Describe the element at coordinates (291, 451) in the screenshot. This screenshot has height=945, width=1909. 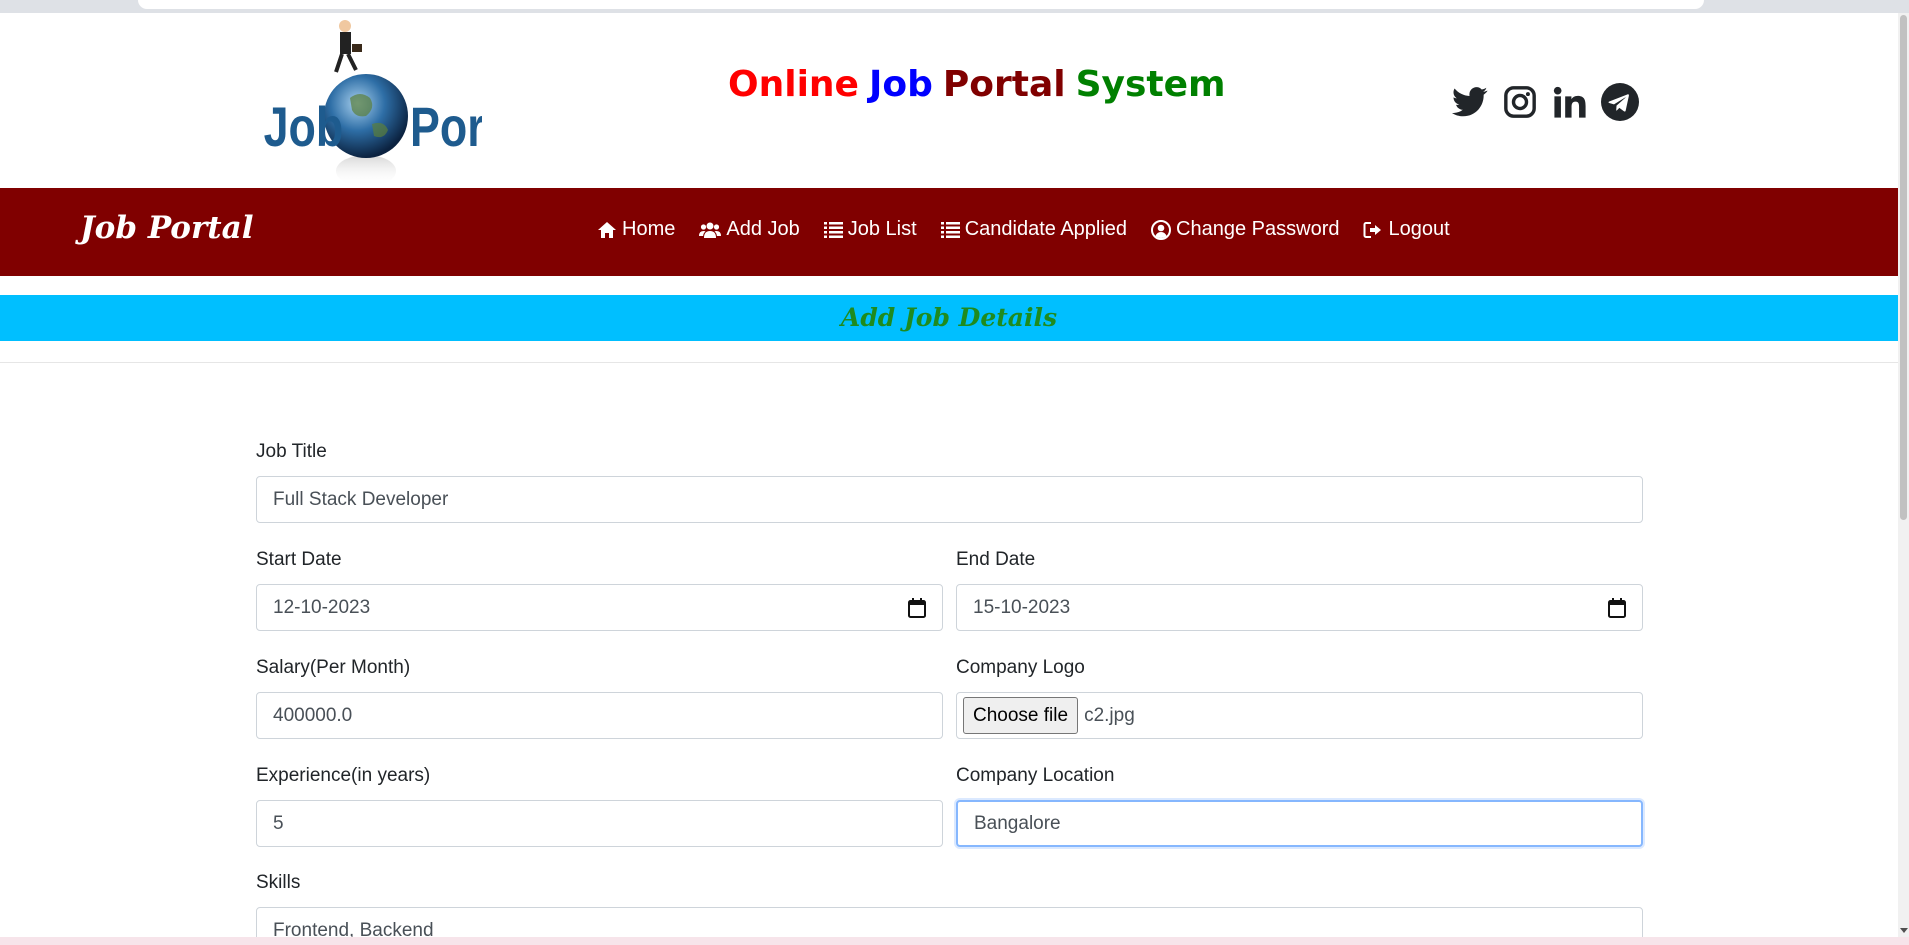
I see `job-title-label: Job Title` at that location.